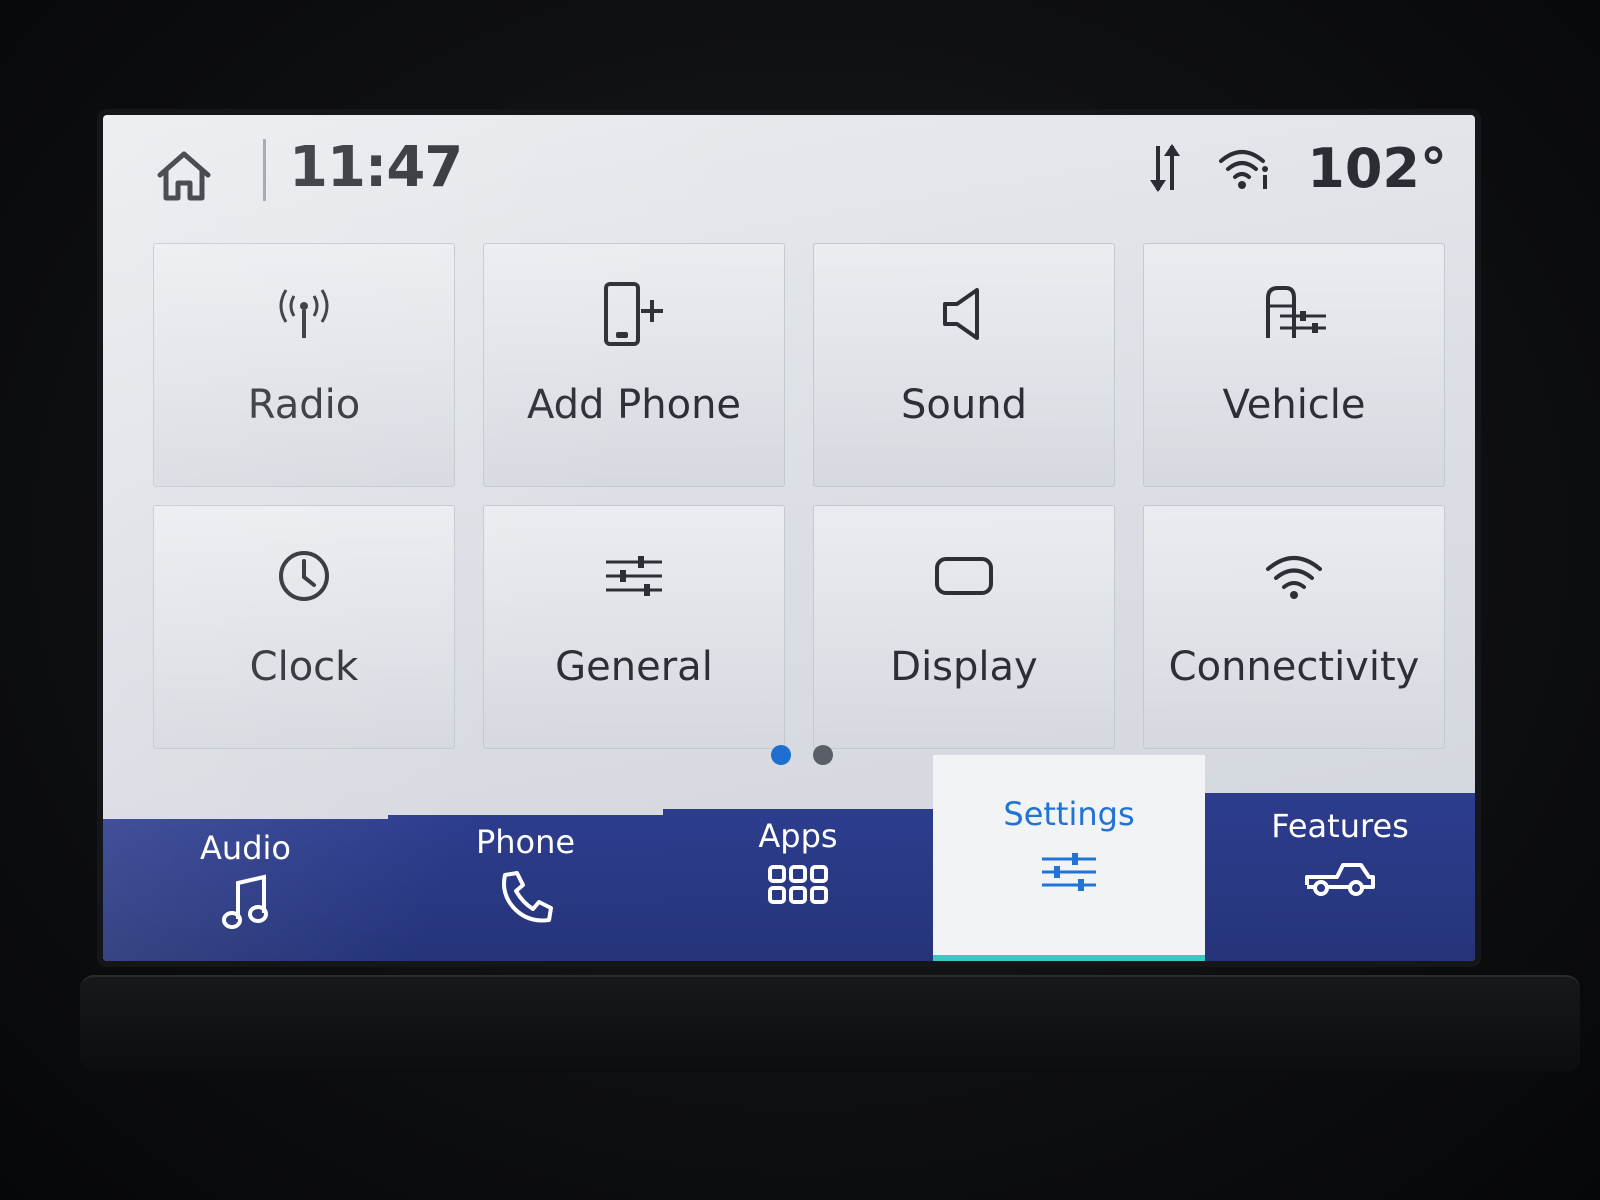  Describe the element at coordinates (1069, 958) in the screenshot. I see `active-tab-indicator` at that location.